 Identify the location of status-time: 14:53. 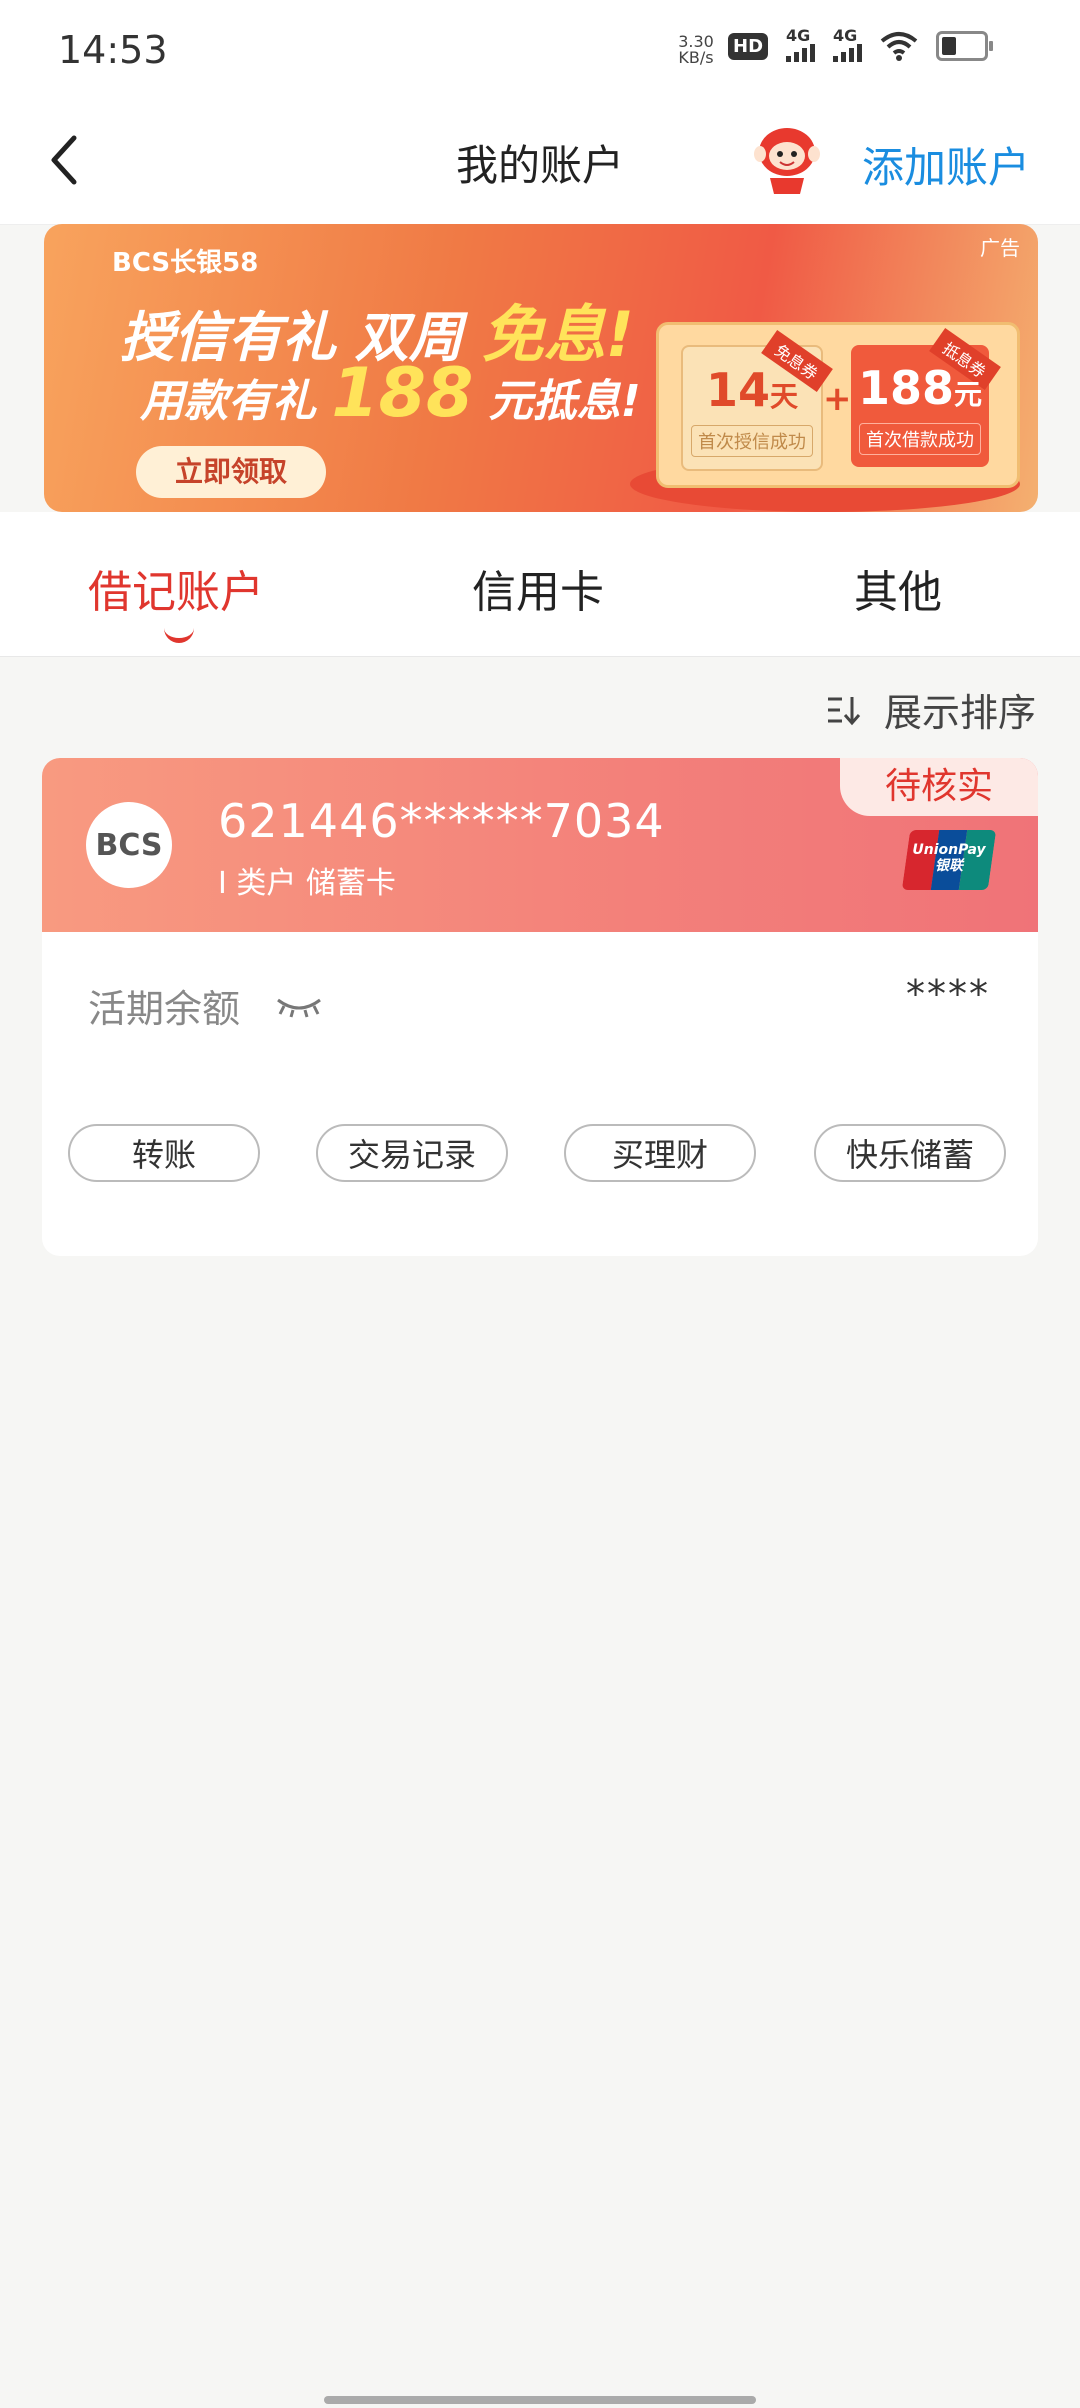
(113, 50).